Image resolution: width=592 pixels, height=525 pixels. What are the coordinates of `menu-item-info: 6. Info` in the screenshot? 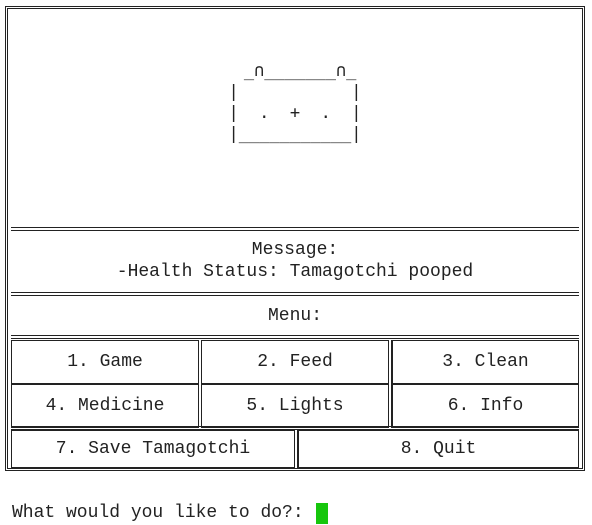 It's located at (485, 406).